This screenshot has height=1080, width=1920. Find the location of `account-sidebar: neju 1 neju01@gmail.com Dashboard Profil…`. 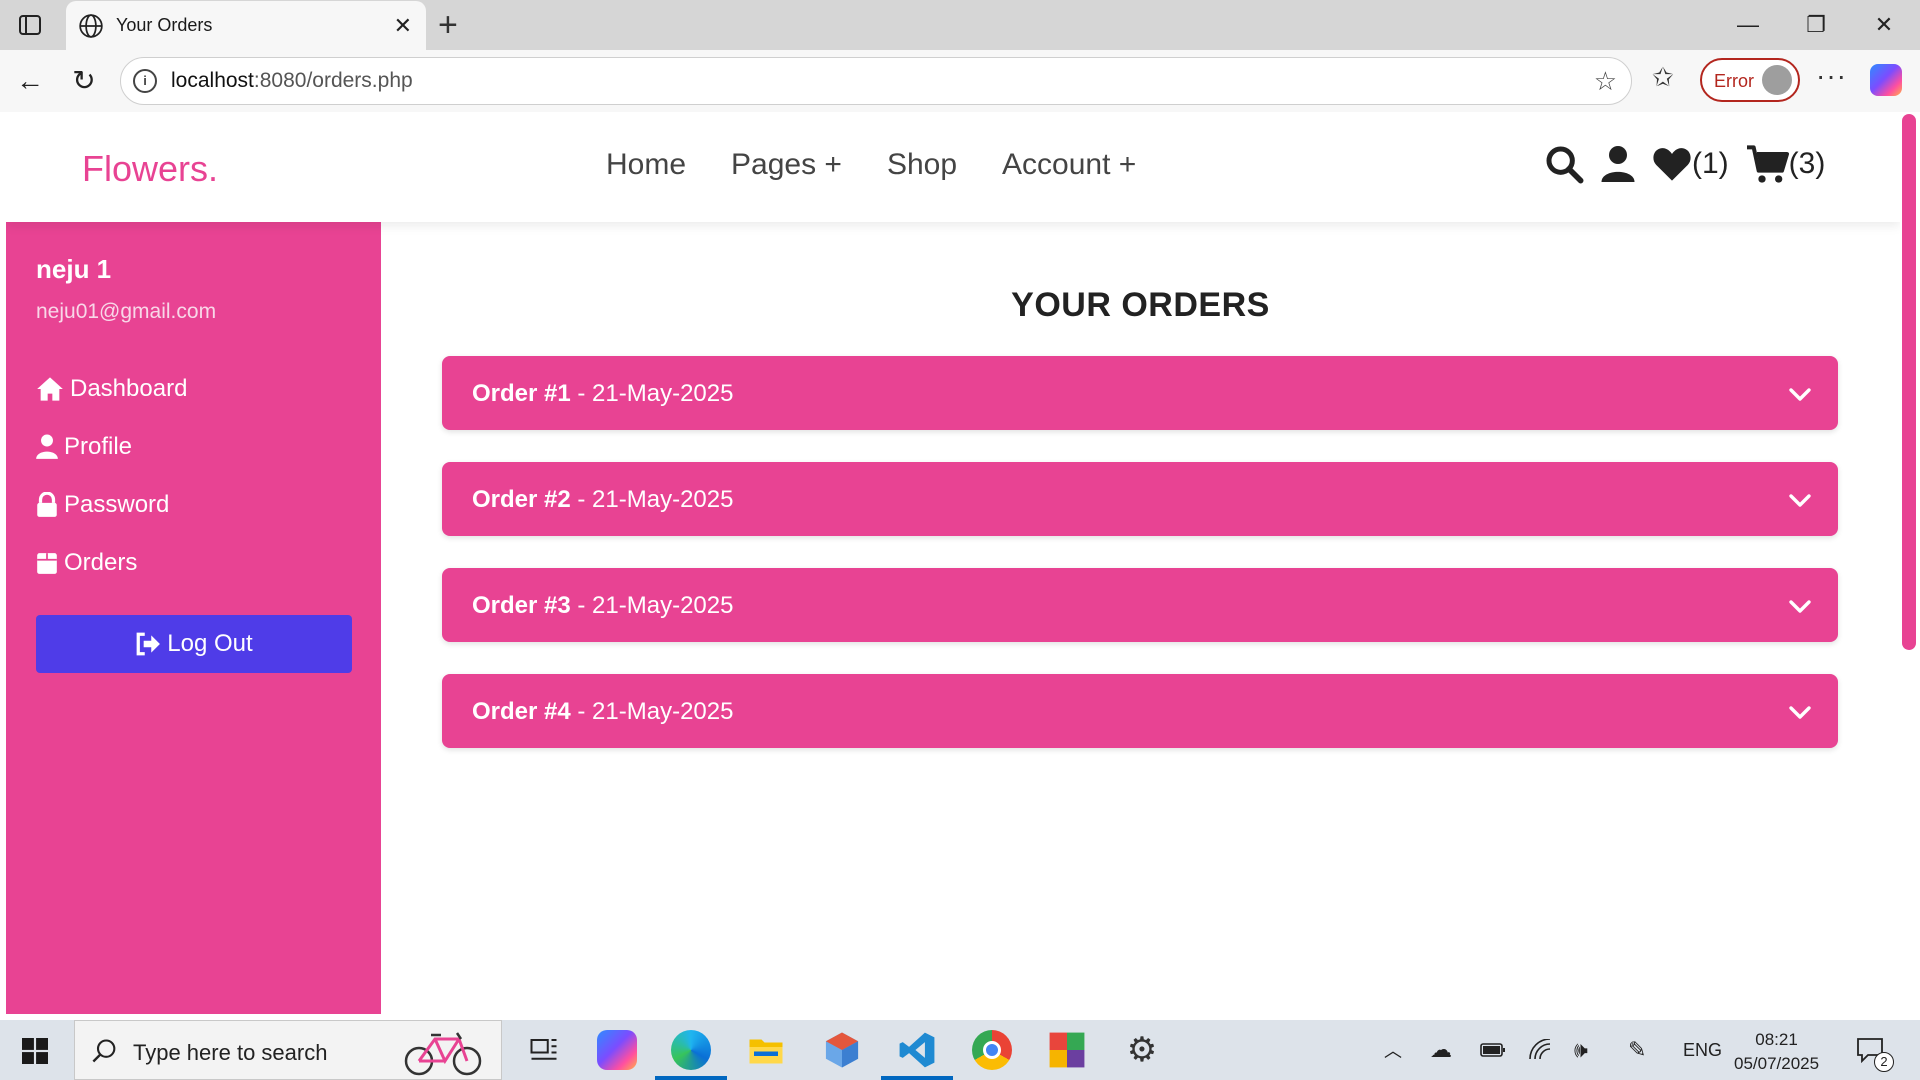

account-sidebar: neju 1 neju01@gmail.com Dashboard Profil… is located at coordinates (193, 618).